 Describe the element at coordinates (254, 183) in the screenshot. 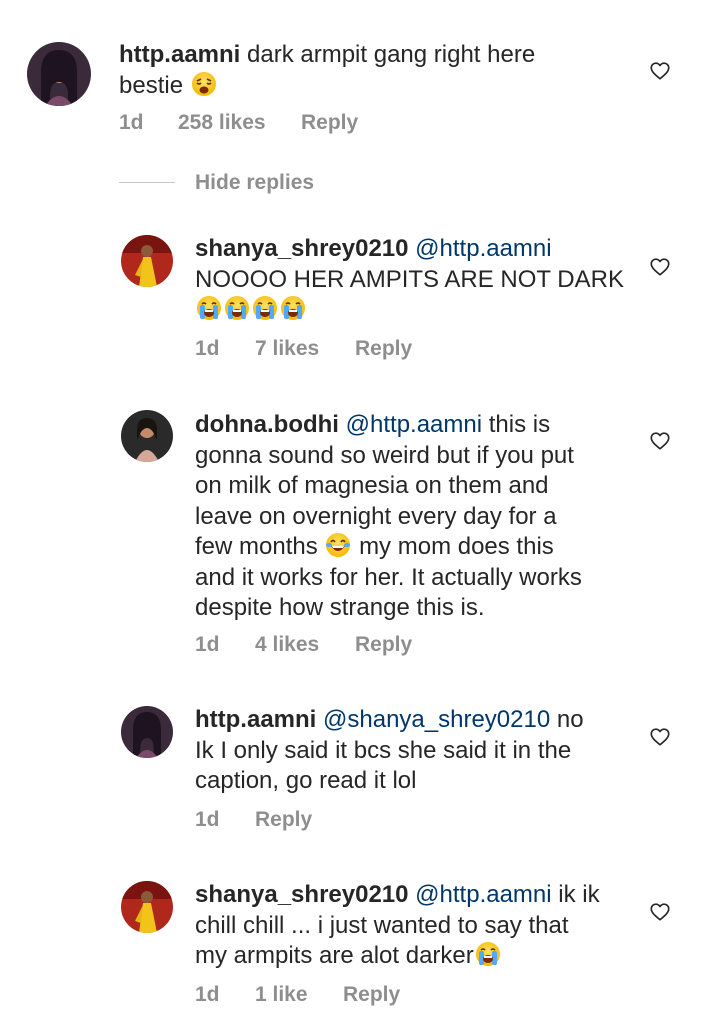

I see `hide-replies-button: Hide replies` at that location.